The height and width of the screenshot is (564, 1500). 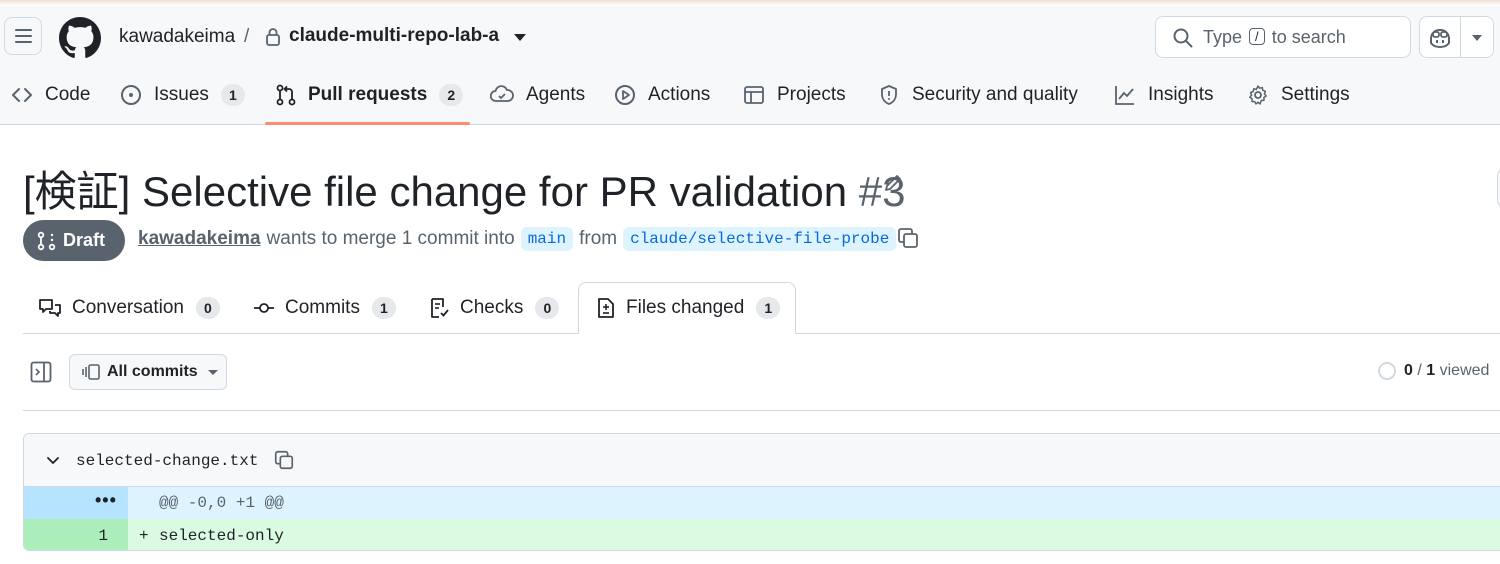 I want to click on search-placeholder: Type / to search, so click(x=1274, y=37).